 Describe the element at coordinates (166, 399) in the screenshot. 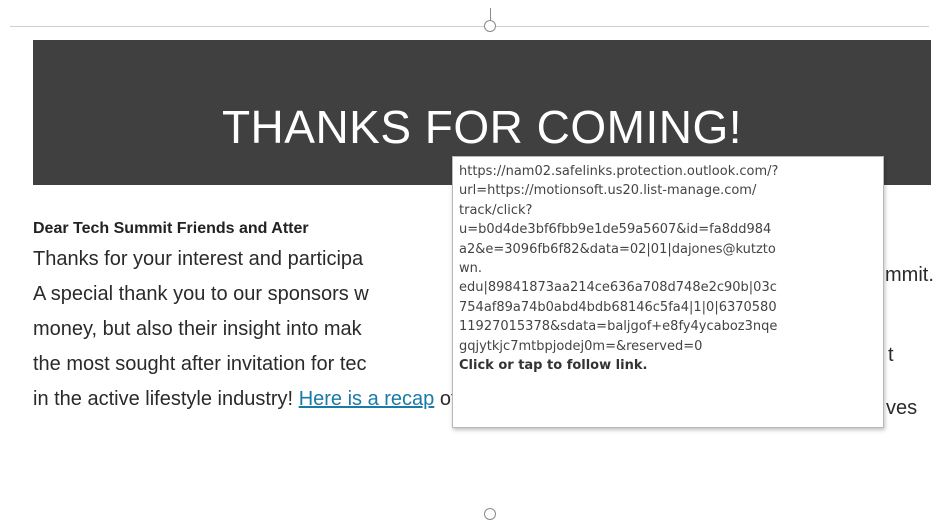

I see `last-line-prefix: in the active lifestyle industry!` at that location.